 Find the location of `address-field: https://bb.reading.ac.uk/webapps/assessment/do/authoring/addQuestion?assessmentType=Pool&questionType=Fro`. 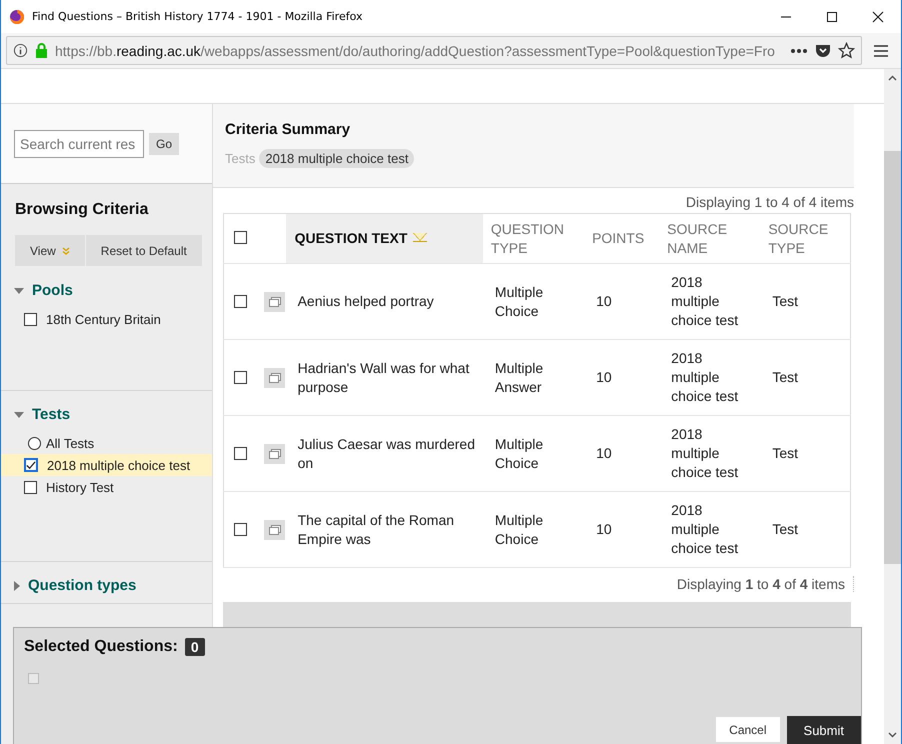

address-field: https://bb.reading.ac.uk/webapps/assessment/do/authoring/addQuestion?assessmentType=Pool&questionType=Fro is located at coordinates (434, 50).